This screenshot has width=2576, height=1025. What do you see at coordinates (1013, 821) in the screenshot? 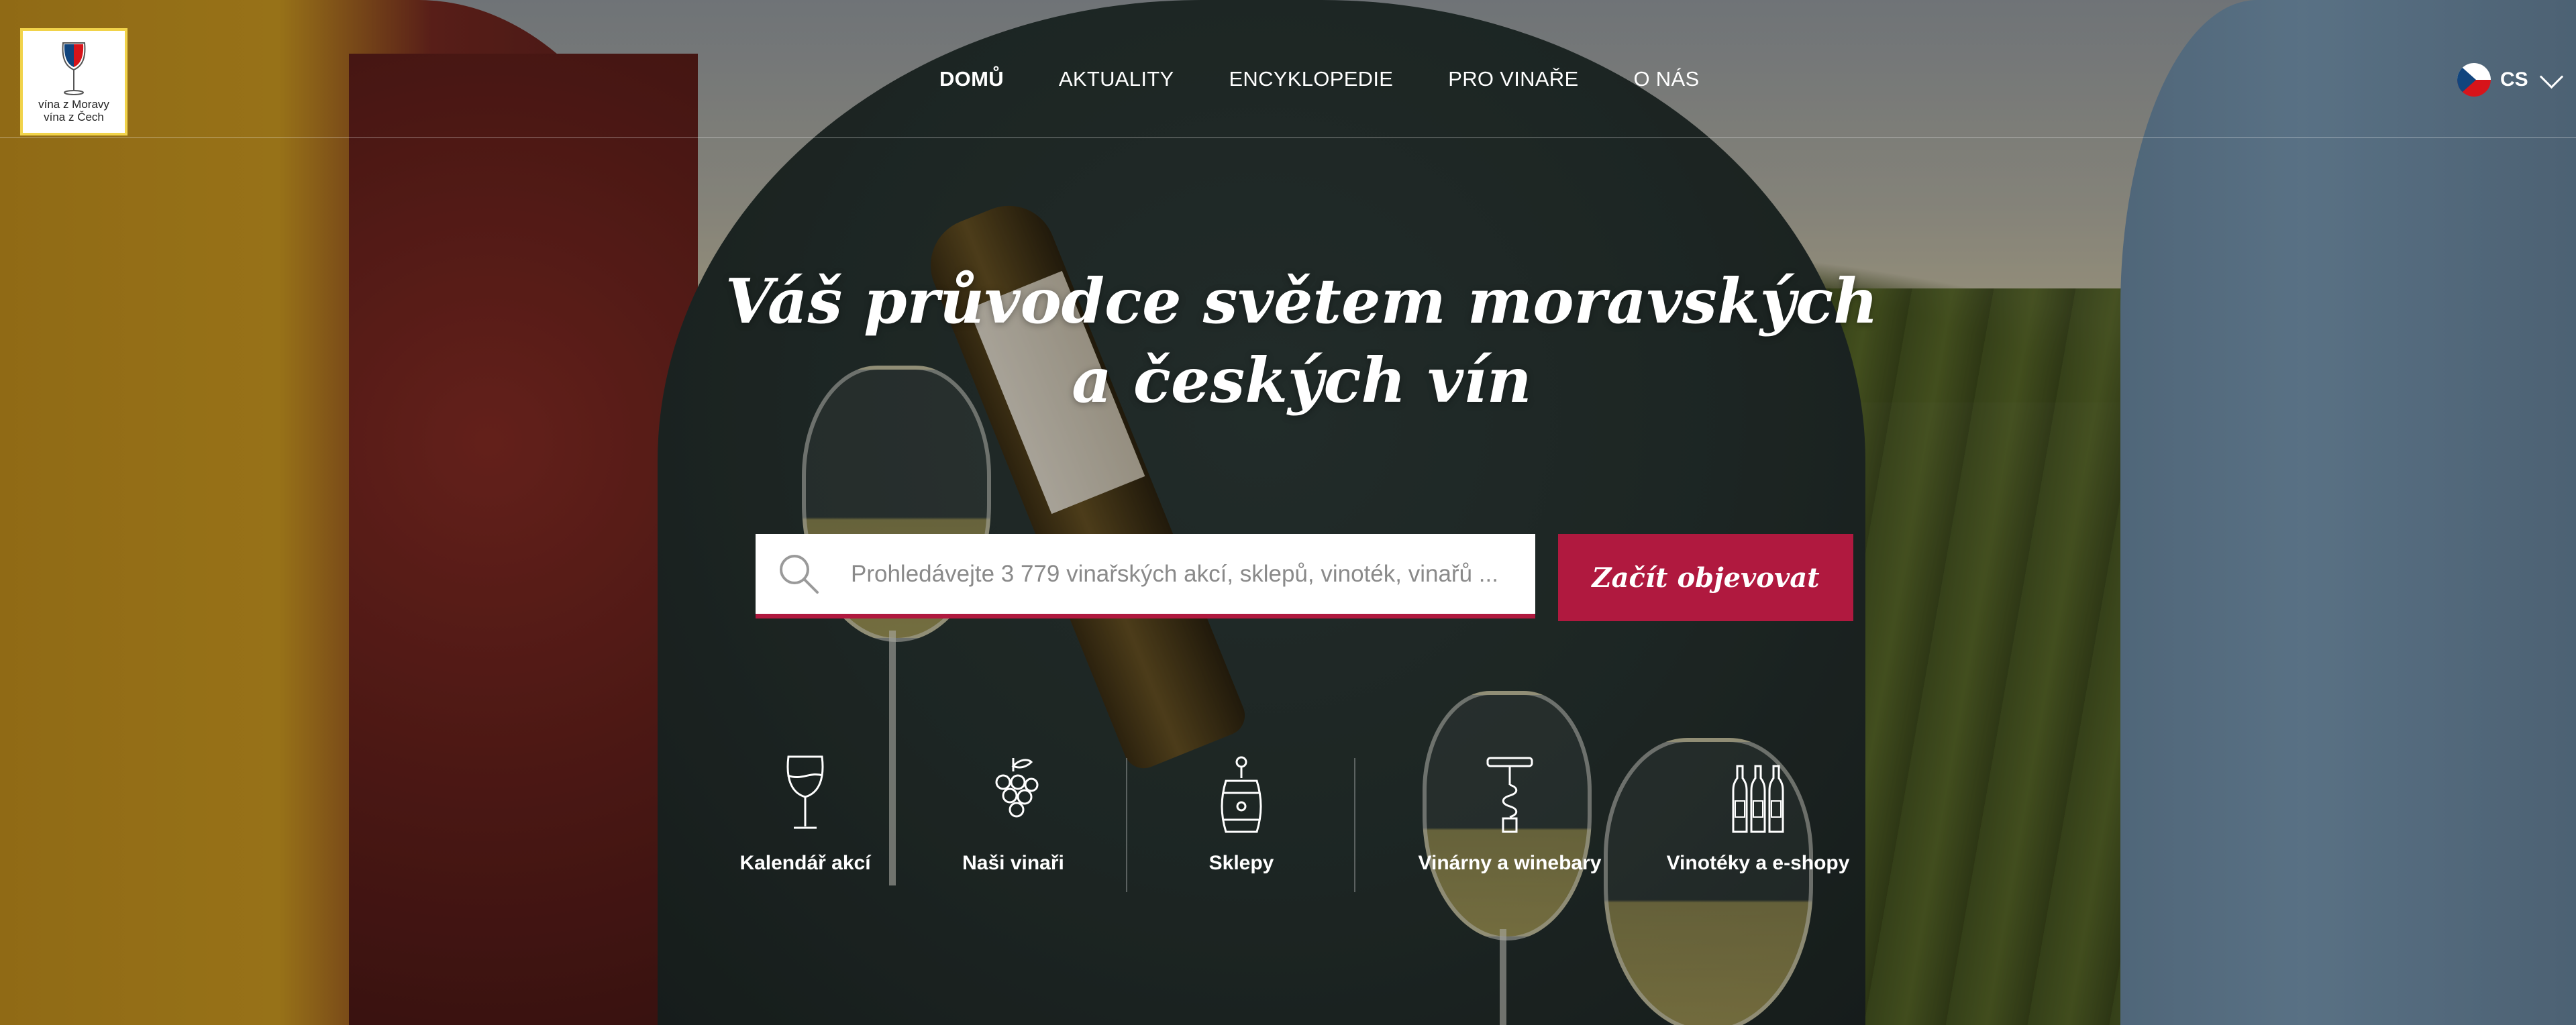
I see `category-winemakers: Naši vinaři` at bounding box center [1013, 821].